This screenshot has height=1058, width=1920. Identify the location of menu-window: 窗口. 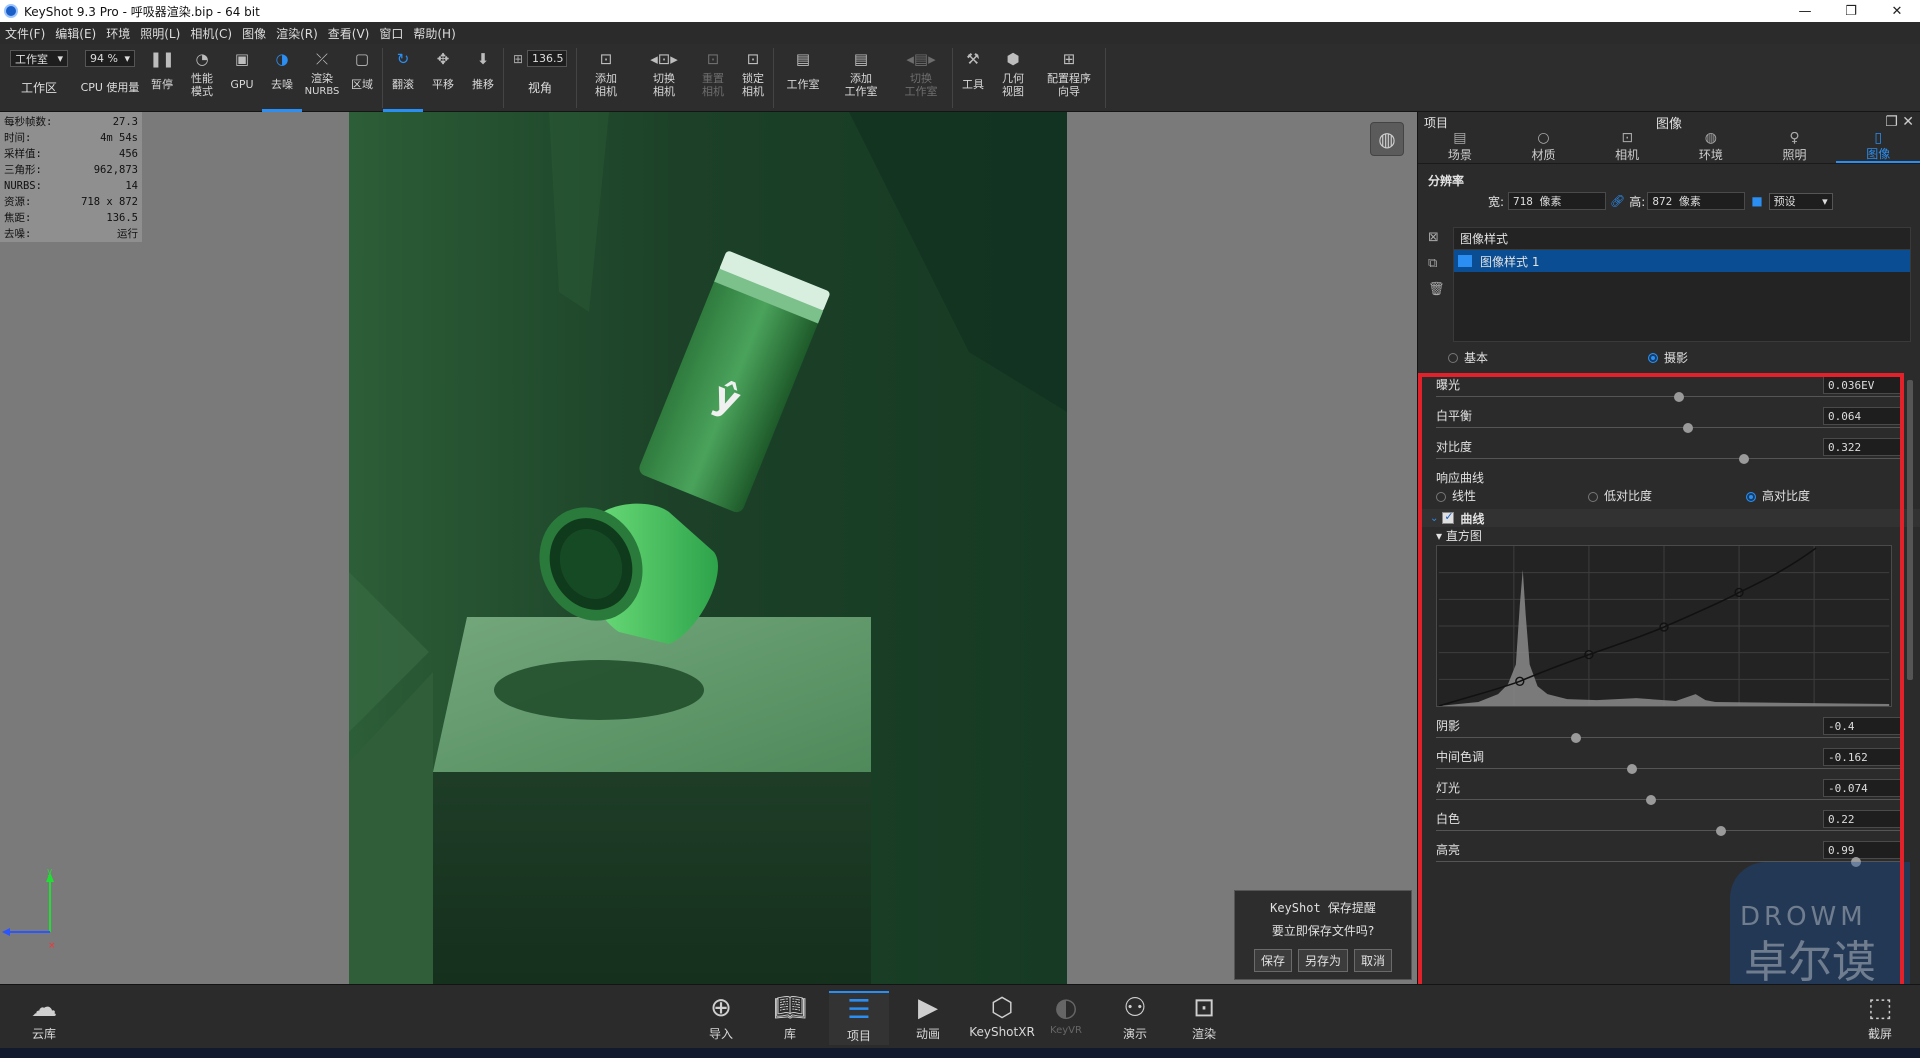
(391, 33).